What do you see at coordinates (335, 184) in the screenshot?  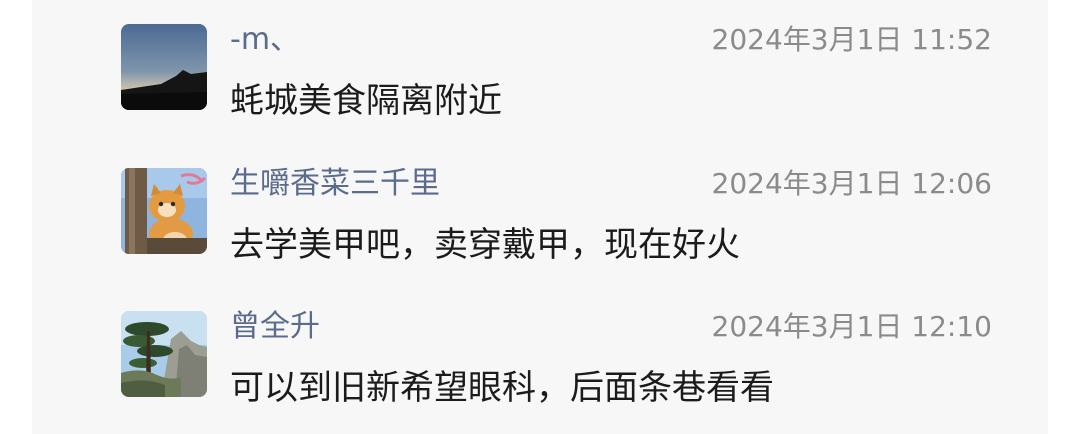 I see `comment-author: 生嚼香菜三千里` at bounding box center [335, 184].